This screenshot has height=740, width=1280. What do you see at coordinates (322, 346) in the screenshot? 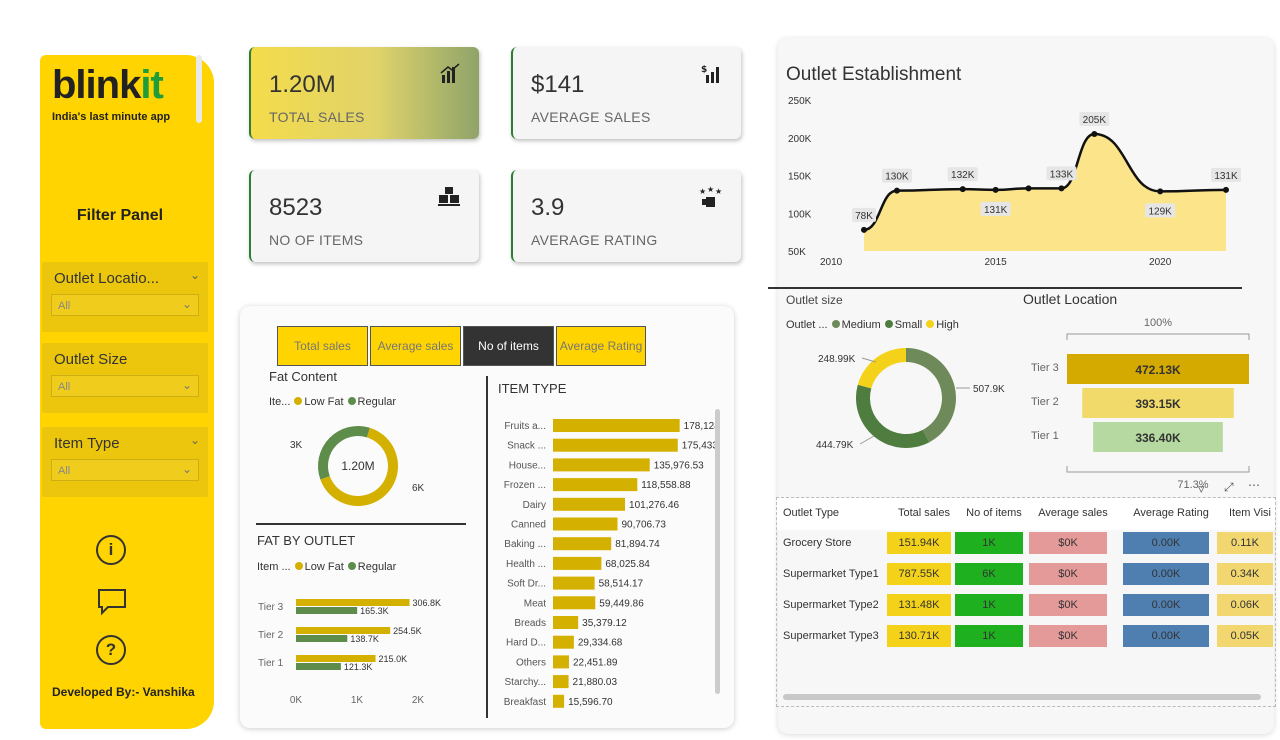
I see `tab-total-sales: Total sales` at bounding box center [322, 346].